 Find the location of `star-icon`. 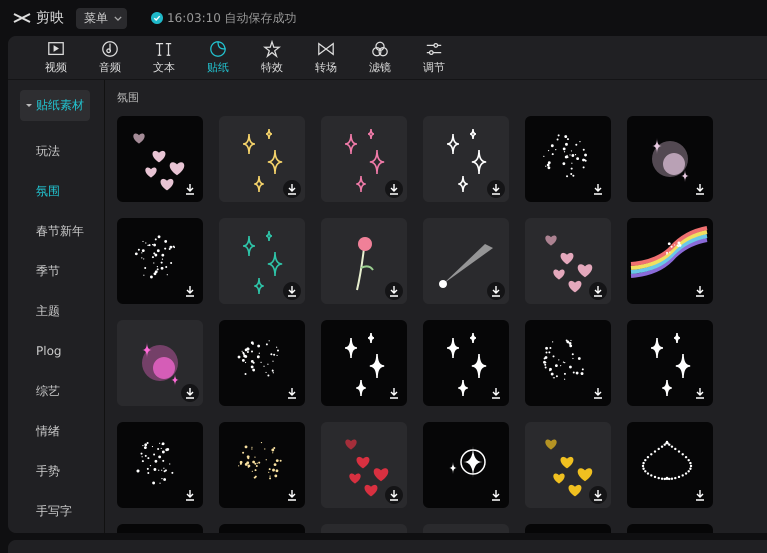

star-icon is located at coordinates (272, 49).